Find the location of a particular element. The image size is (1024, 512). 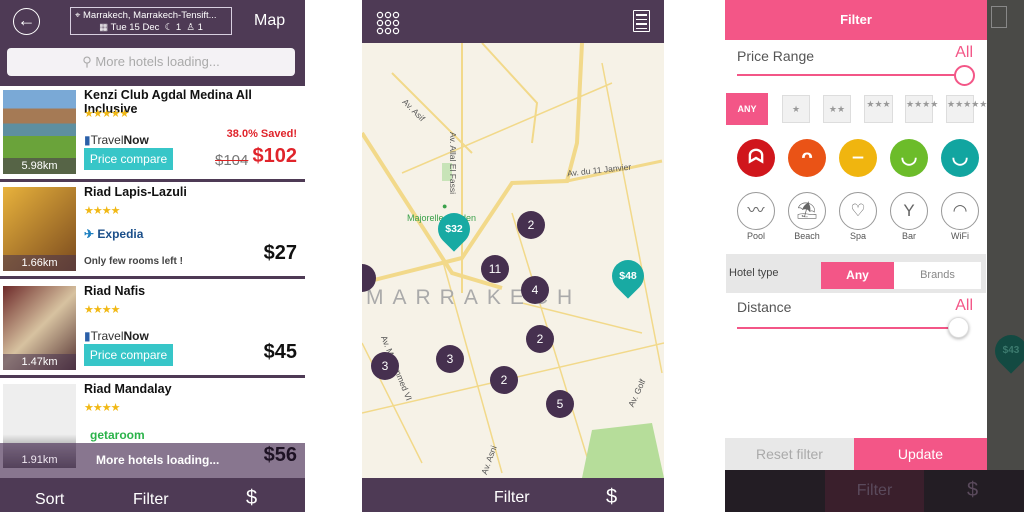

crying-face-icon: ᗣ is located at coordinates (756, 158).